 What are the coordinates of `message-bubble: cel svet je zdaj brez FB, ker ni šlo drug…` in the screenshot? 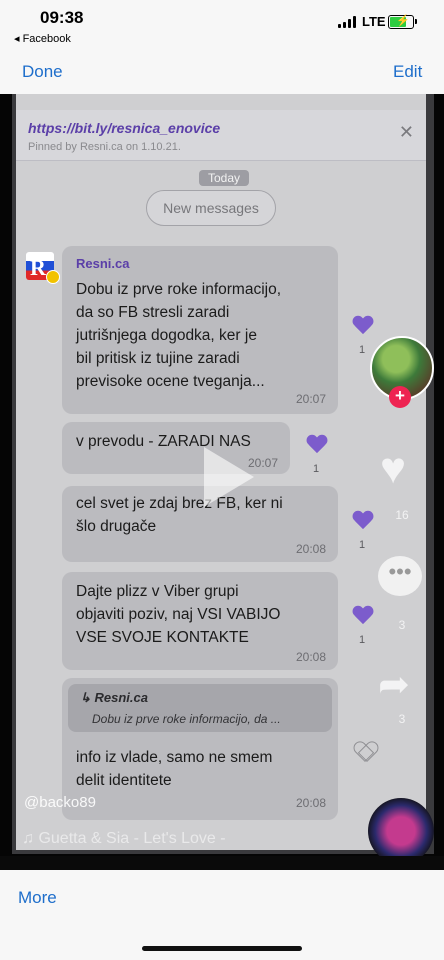 It's located at (200, 524).